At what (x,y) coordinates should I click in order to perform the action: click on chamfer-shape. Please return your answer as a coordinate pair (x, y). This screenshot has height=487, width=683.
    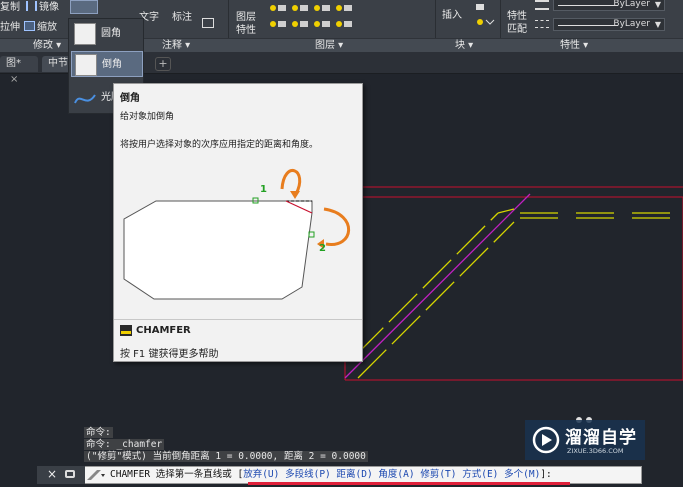
    Looking at the image, I should click on (218, 250).